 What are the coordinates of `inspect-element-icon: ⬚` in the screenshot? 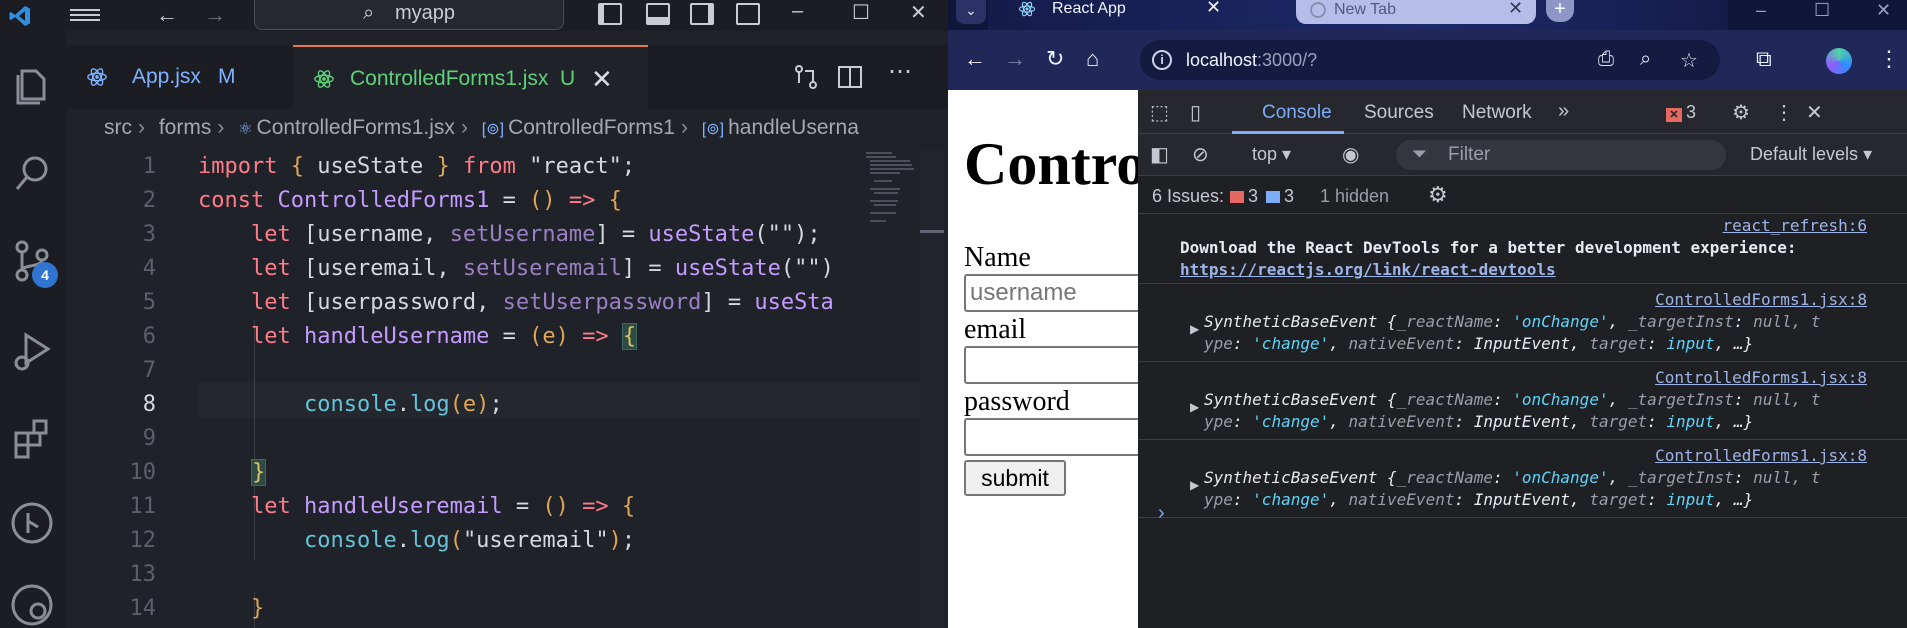 It's located at (1159, 112).